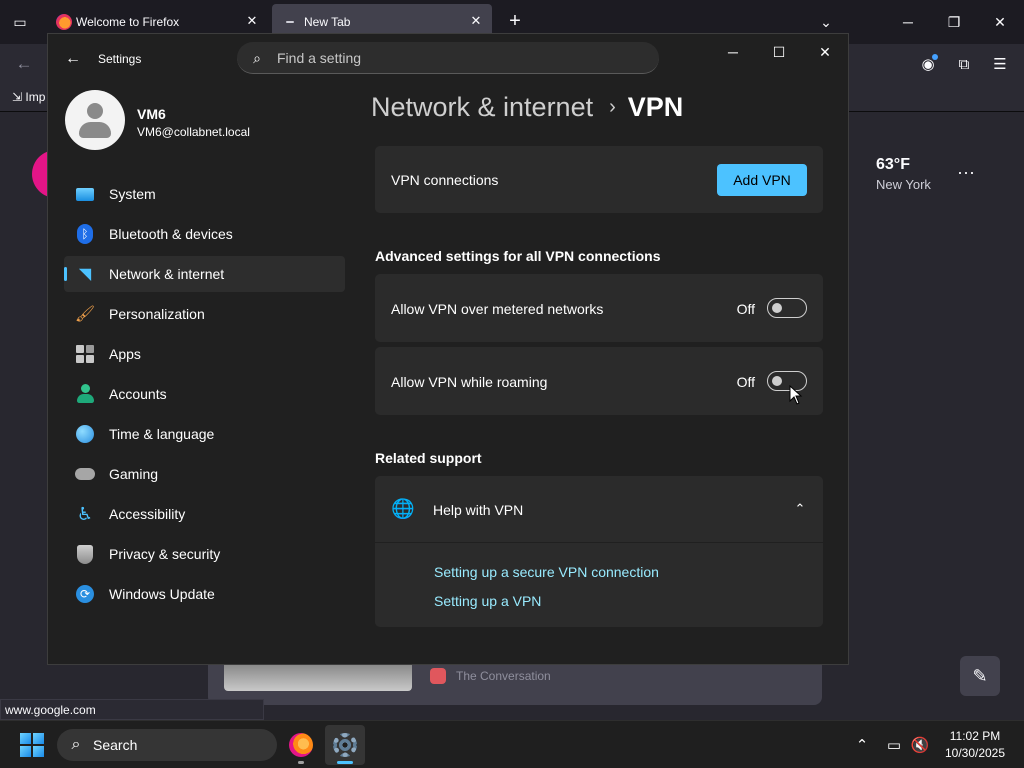  I want to click on search-icon: ⌕, so click(76, 744).